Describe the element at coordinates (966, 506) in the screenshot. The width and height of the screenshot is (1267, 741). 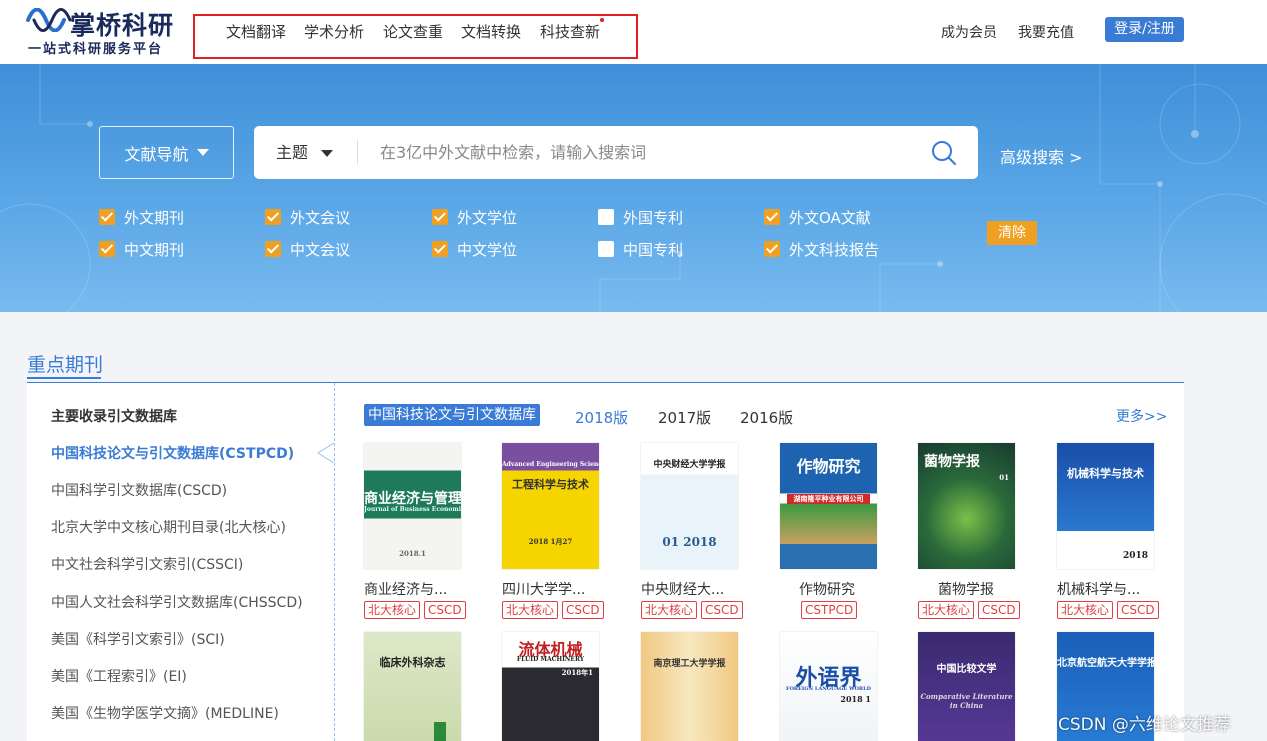
I see `journal-cover: 菌物学报 01` at that location.